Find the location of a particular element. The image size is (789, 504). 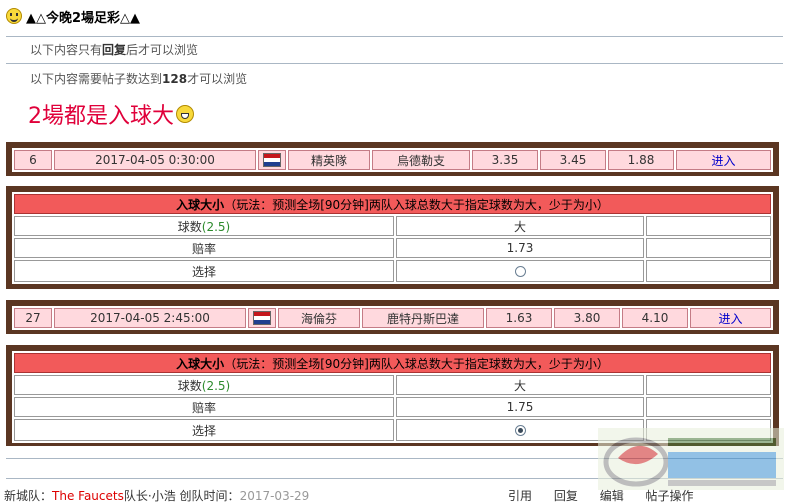

post-actions-button: 帖子操作 is located at coordinates (670, 496).